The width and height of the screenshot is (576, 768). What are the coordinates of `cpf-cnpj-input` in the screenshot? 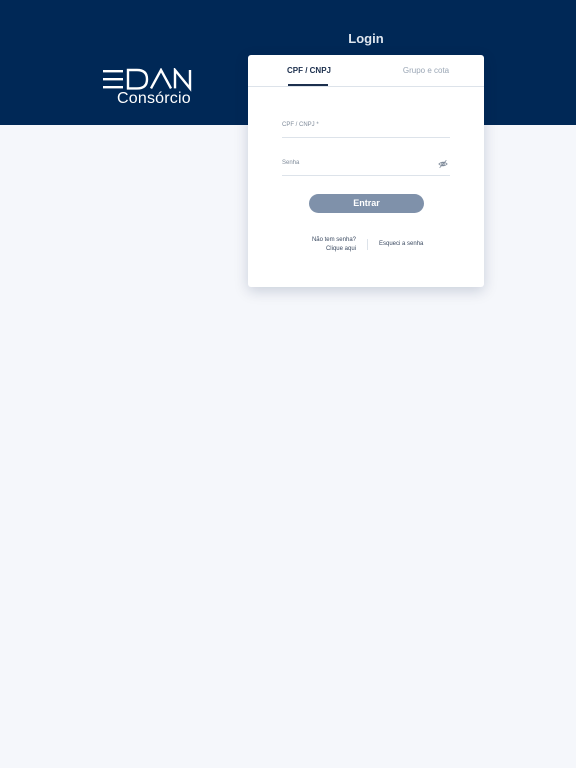 It's located at (357, 126).